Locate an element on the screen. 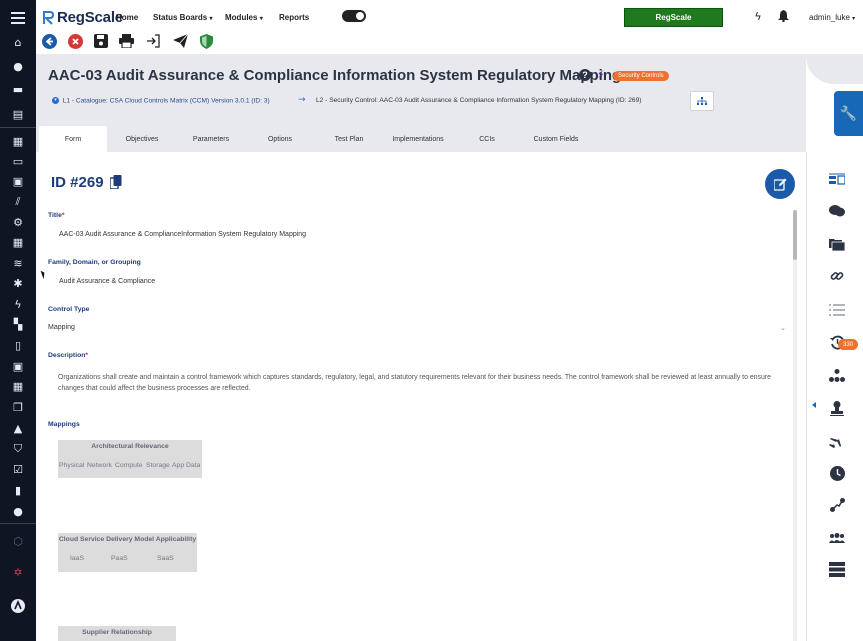 The height and width of the screenshot is (641, 863). folders-icon is located at coordinates (837, 244).